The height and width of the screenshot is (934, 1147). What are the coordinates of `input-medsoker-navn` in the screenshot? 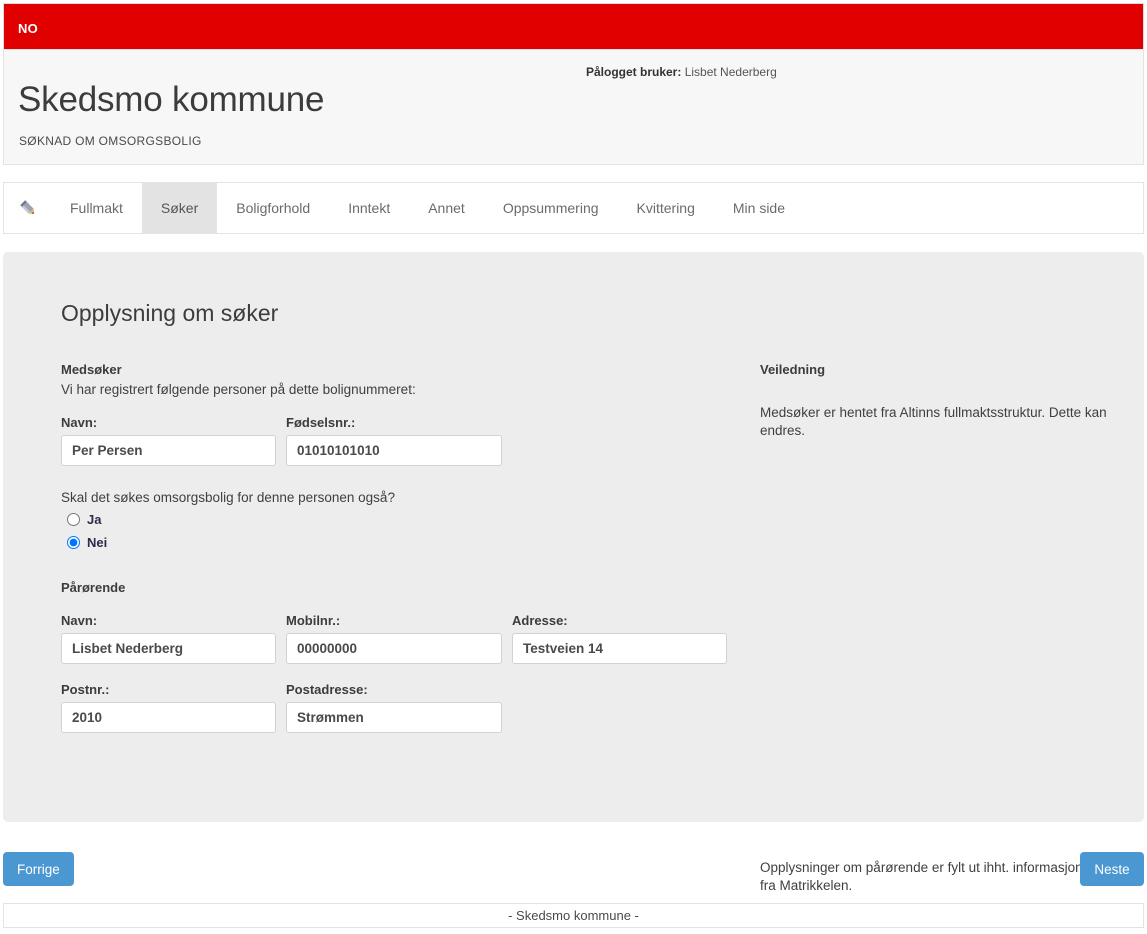 It's located at (168, 450).